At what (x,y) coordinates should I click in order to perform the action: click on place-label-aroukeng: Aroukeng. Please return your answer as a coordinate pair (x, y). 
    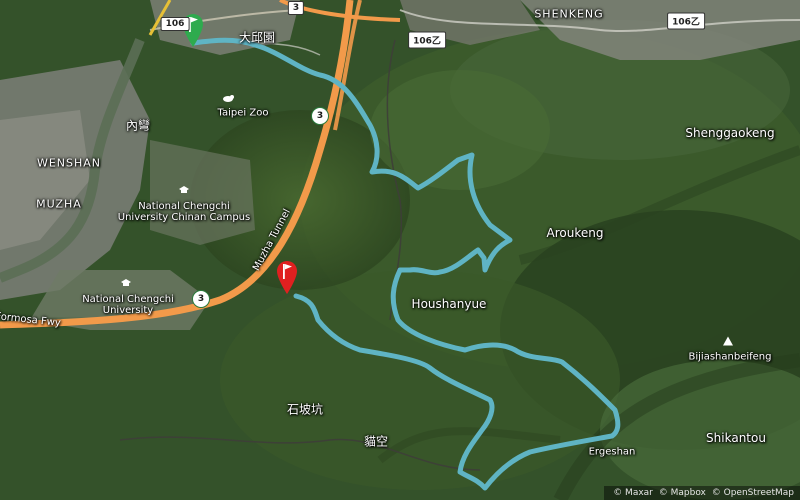
    Looking at the image, I should click on (575, 233).